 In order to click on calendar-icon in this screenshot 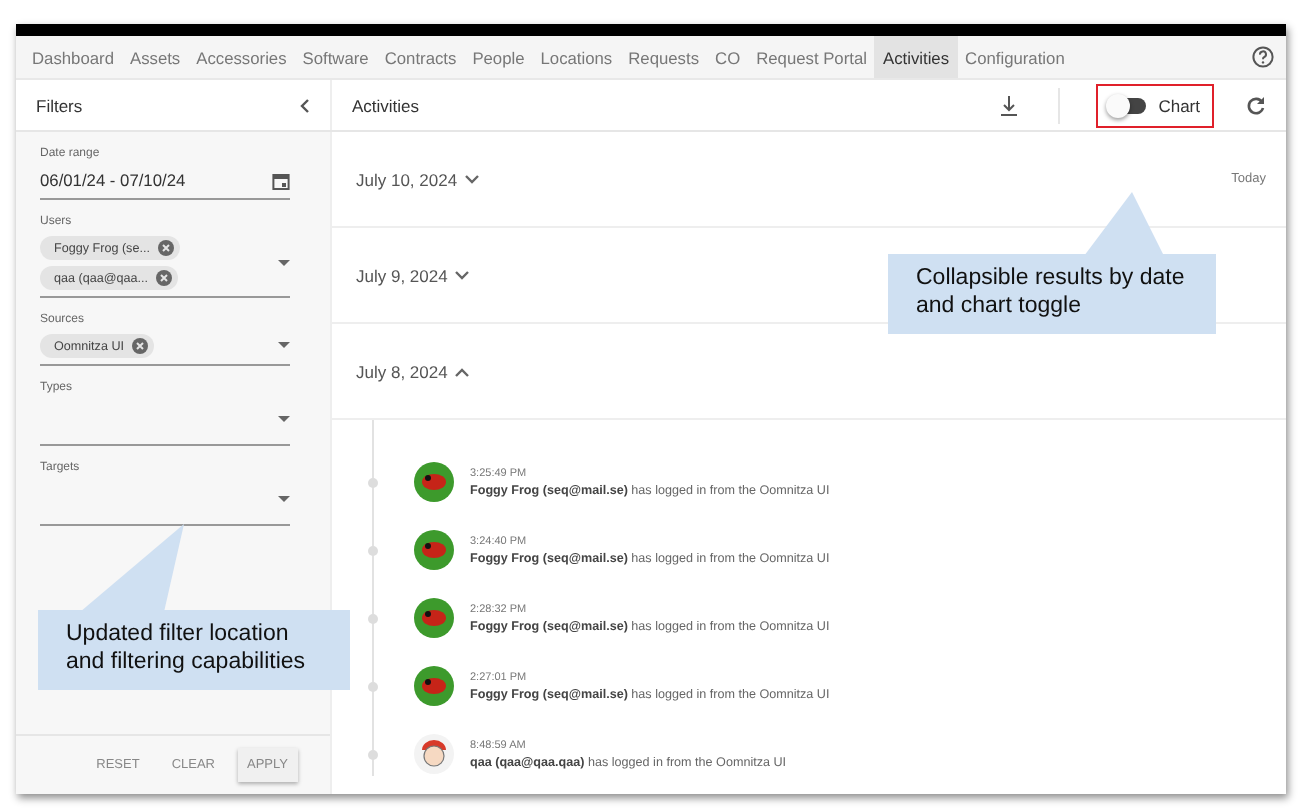, I will do `click(281, 180)`.